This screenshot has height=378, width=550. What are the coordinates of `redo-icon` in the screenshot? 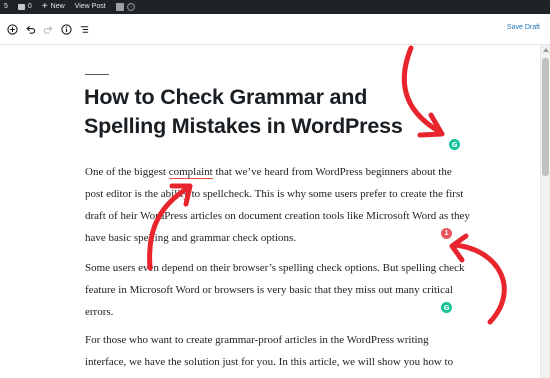 It's located at (48, 29).